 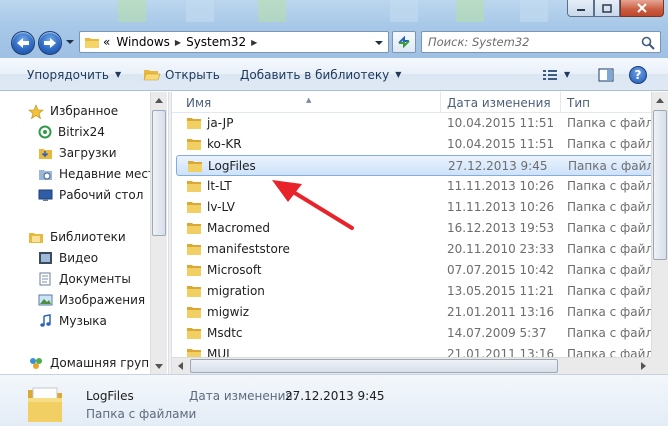 I want to click on table-row: ko-KR 10.04.2015 11:51 Папка с файлами, so click(x=422, y=144).